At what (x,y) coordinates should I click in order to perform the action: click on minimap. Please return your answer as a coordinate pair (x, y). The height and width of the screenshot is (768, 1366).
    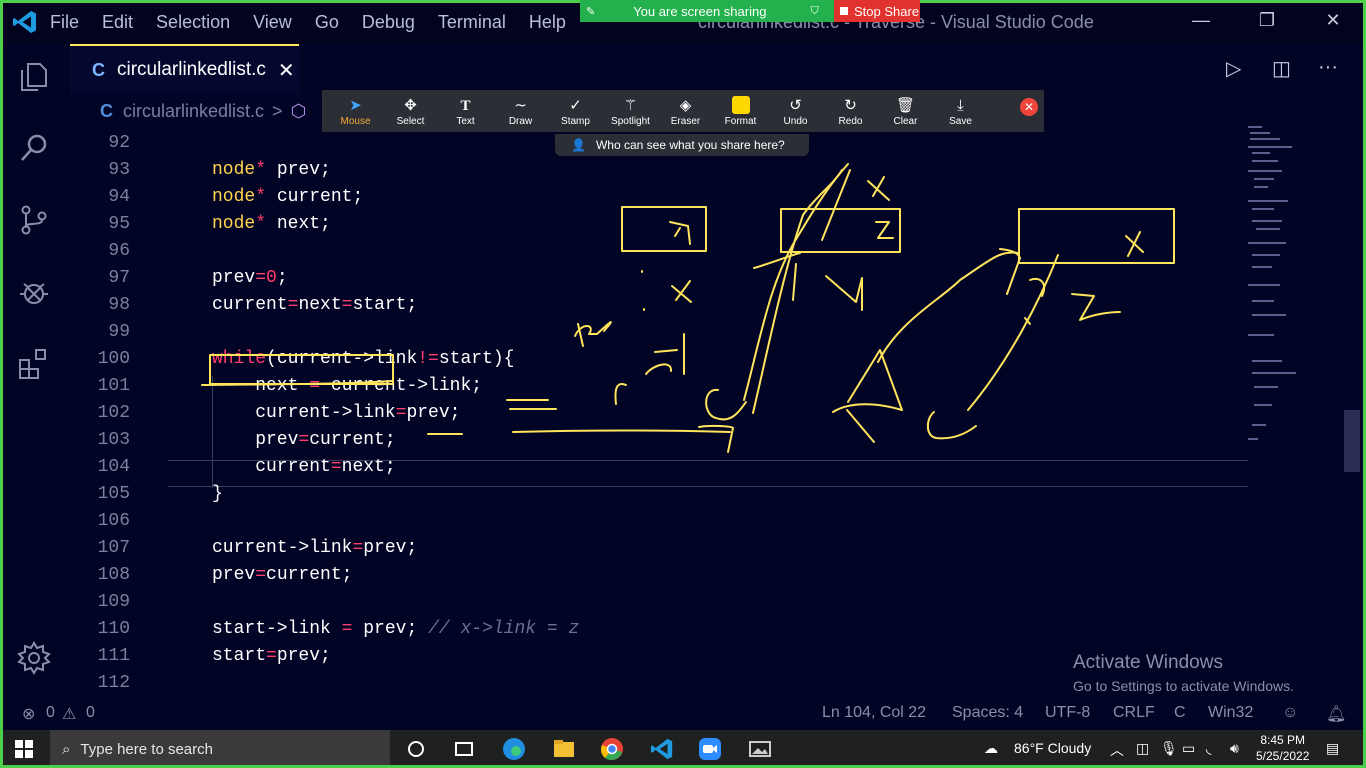
    Looking at the image, I should click on (1296, 289).